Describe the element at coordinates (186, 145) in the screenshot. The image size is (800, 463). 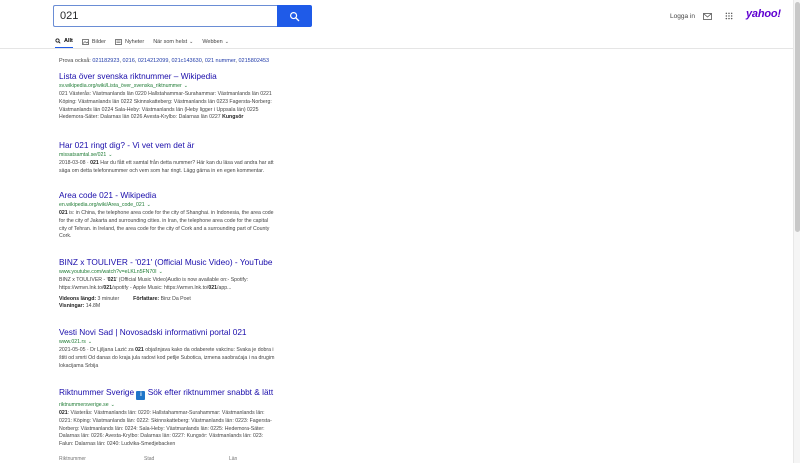
I see `result-title-link: Har 021 ringt dig? - Vi vet vem det är` at that location.